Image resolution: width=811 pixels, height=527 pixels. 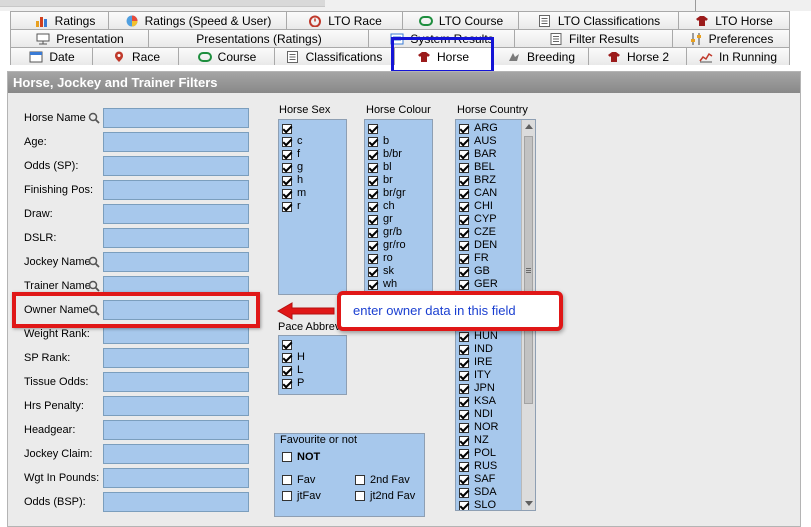 I want to click on list-item: gr/ro, so click(x=398, y=245).